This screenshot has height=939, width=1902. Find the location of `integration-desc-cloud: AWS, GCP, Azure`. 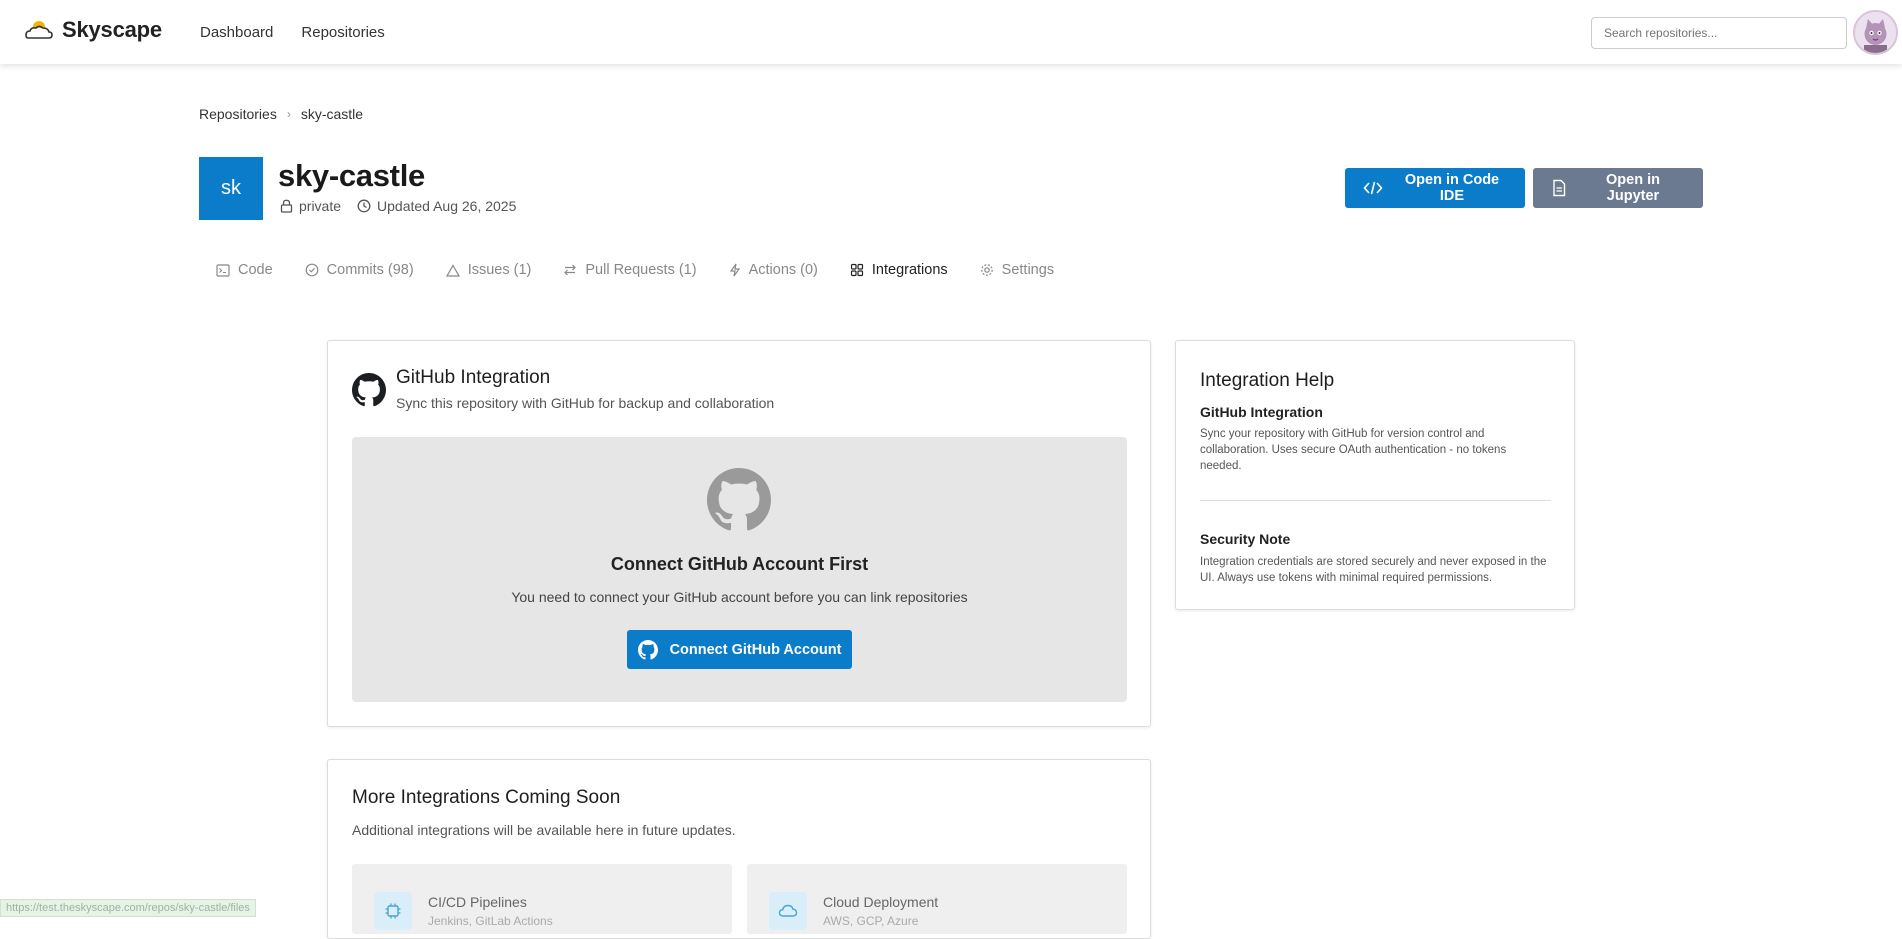

integration-desc-cloud: AWS, GCP, Azure is located at coordinates (871, 921).